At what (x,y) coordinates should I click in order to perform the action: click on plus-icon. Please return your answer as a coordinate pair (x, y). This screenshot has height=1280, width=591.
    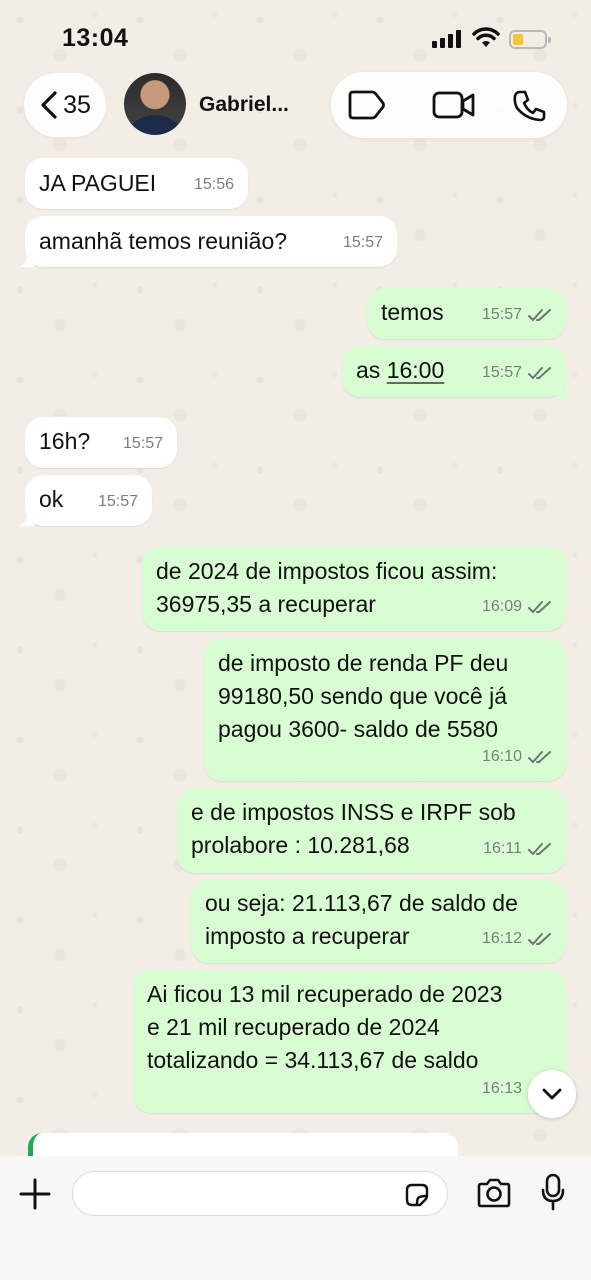
    Looking at the image, I should click on (35, 1194).